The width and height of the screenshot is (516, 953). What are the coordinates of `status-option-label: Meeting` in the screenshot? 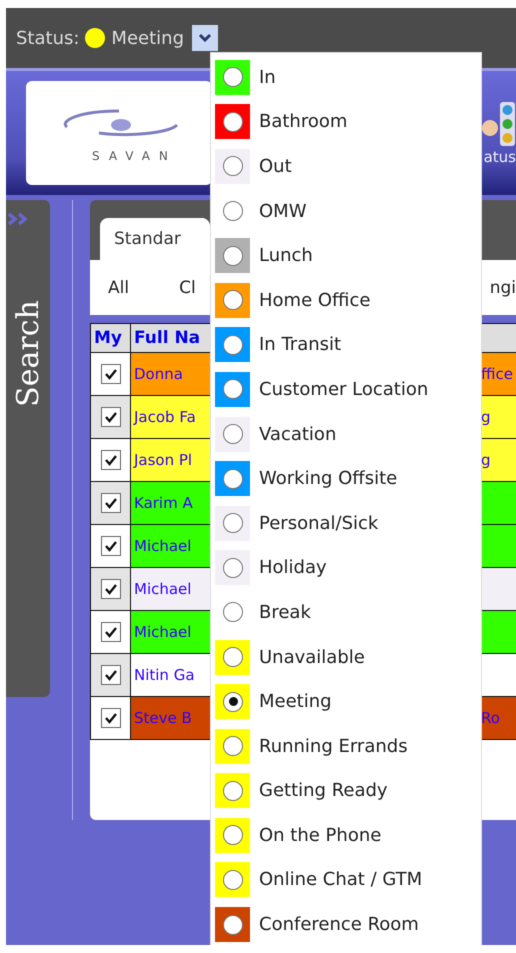 It's located at (295, 701).